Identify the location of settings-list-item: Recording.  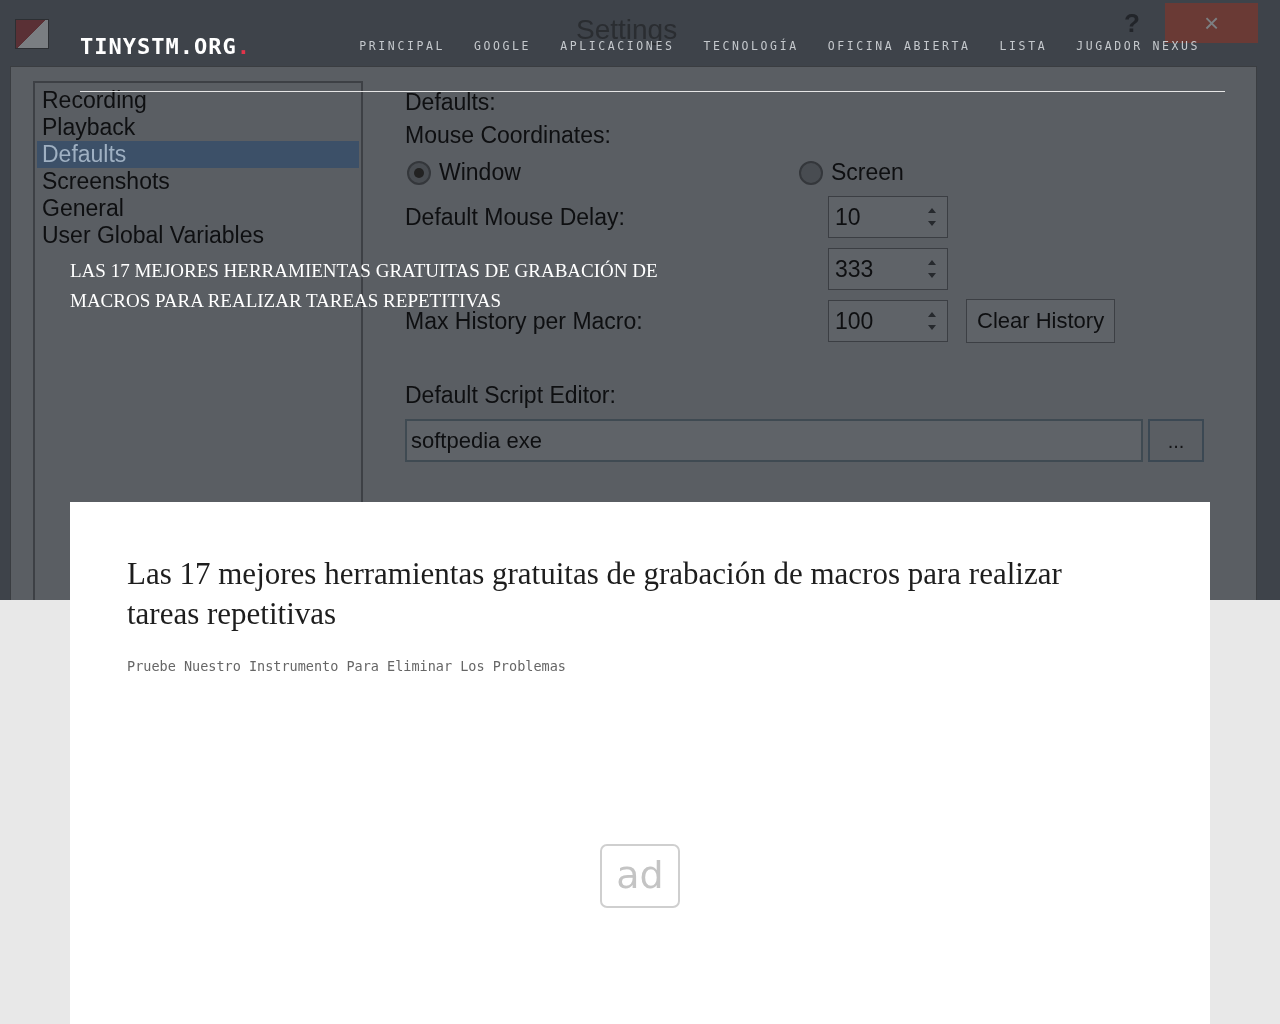
(198, 100).